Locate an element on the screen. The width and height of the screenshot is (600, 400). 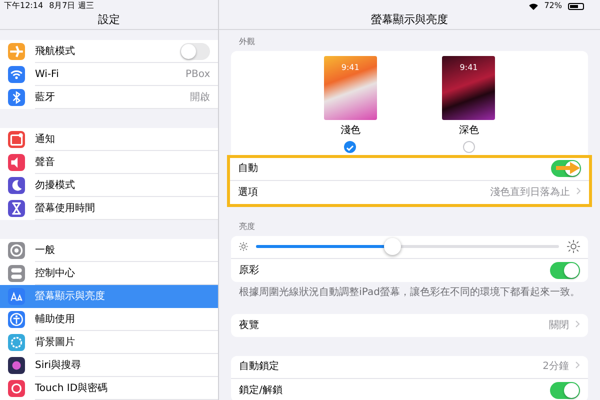
sidebar-item: Touch ID與密碼 is located at coordinates (109, 388).